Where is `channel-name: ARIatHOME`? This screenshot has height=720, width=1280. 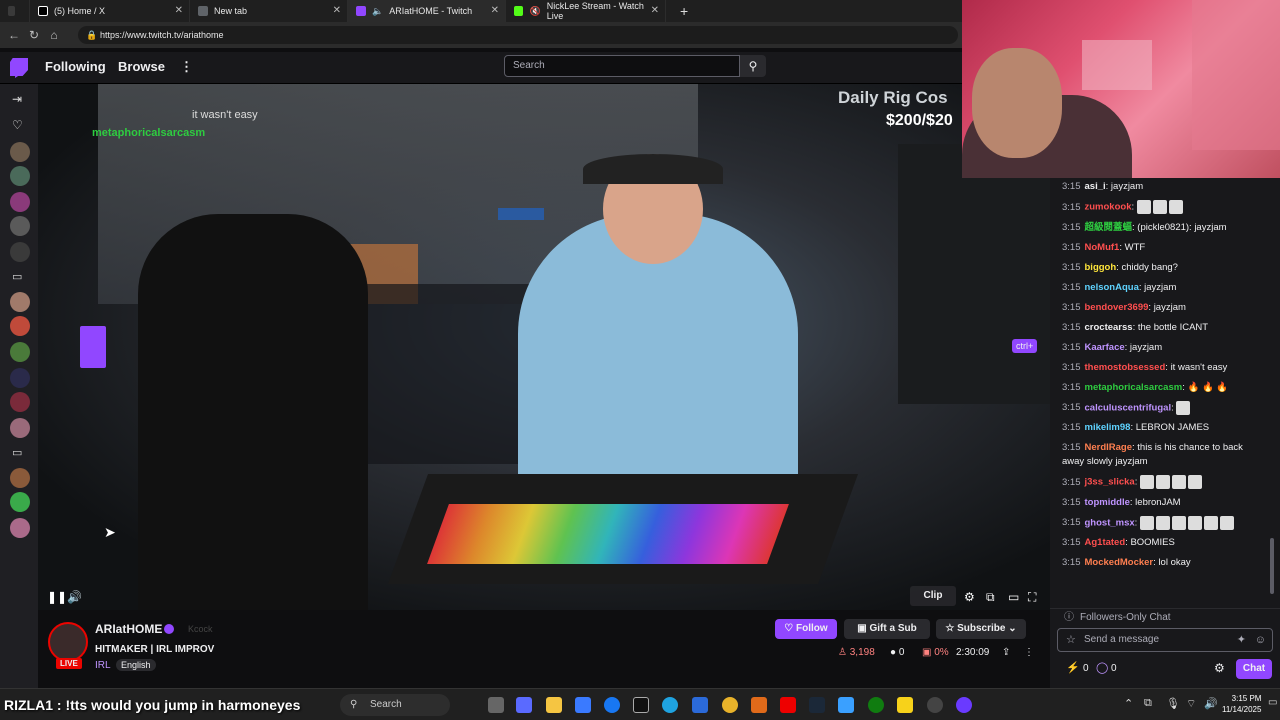 channel-name: ARIatHOME is located at coordinates (128, 629).